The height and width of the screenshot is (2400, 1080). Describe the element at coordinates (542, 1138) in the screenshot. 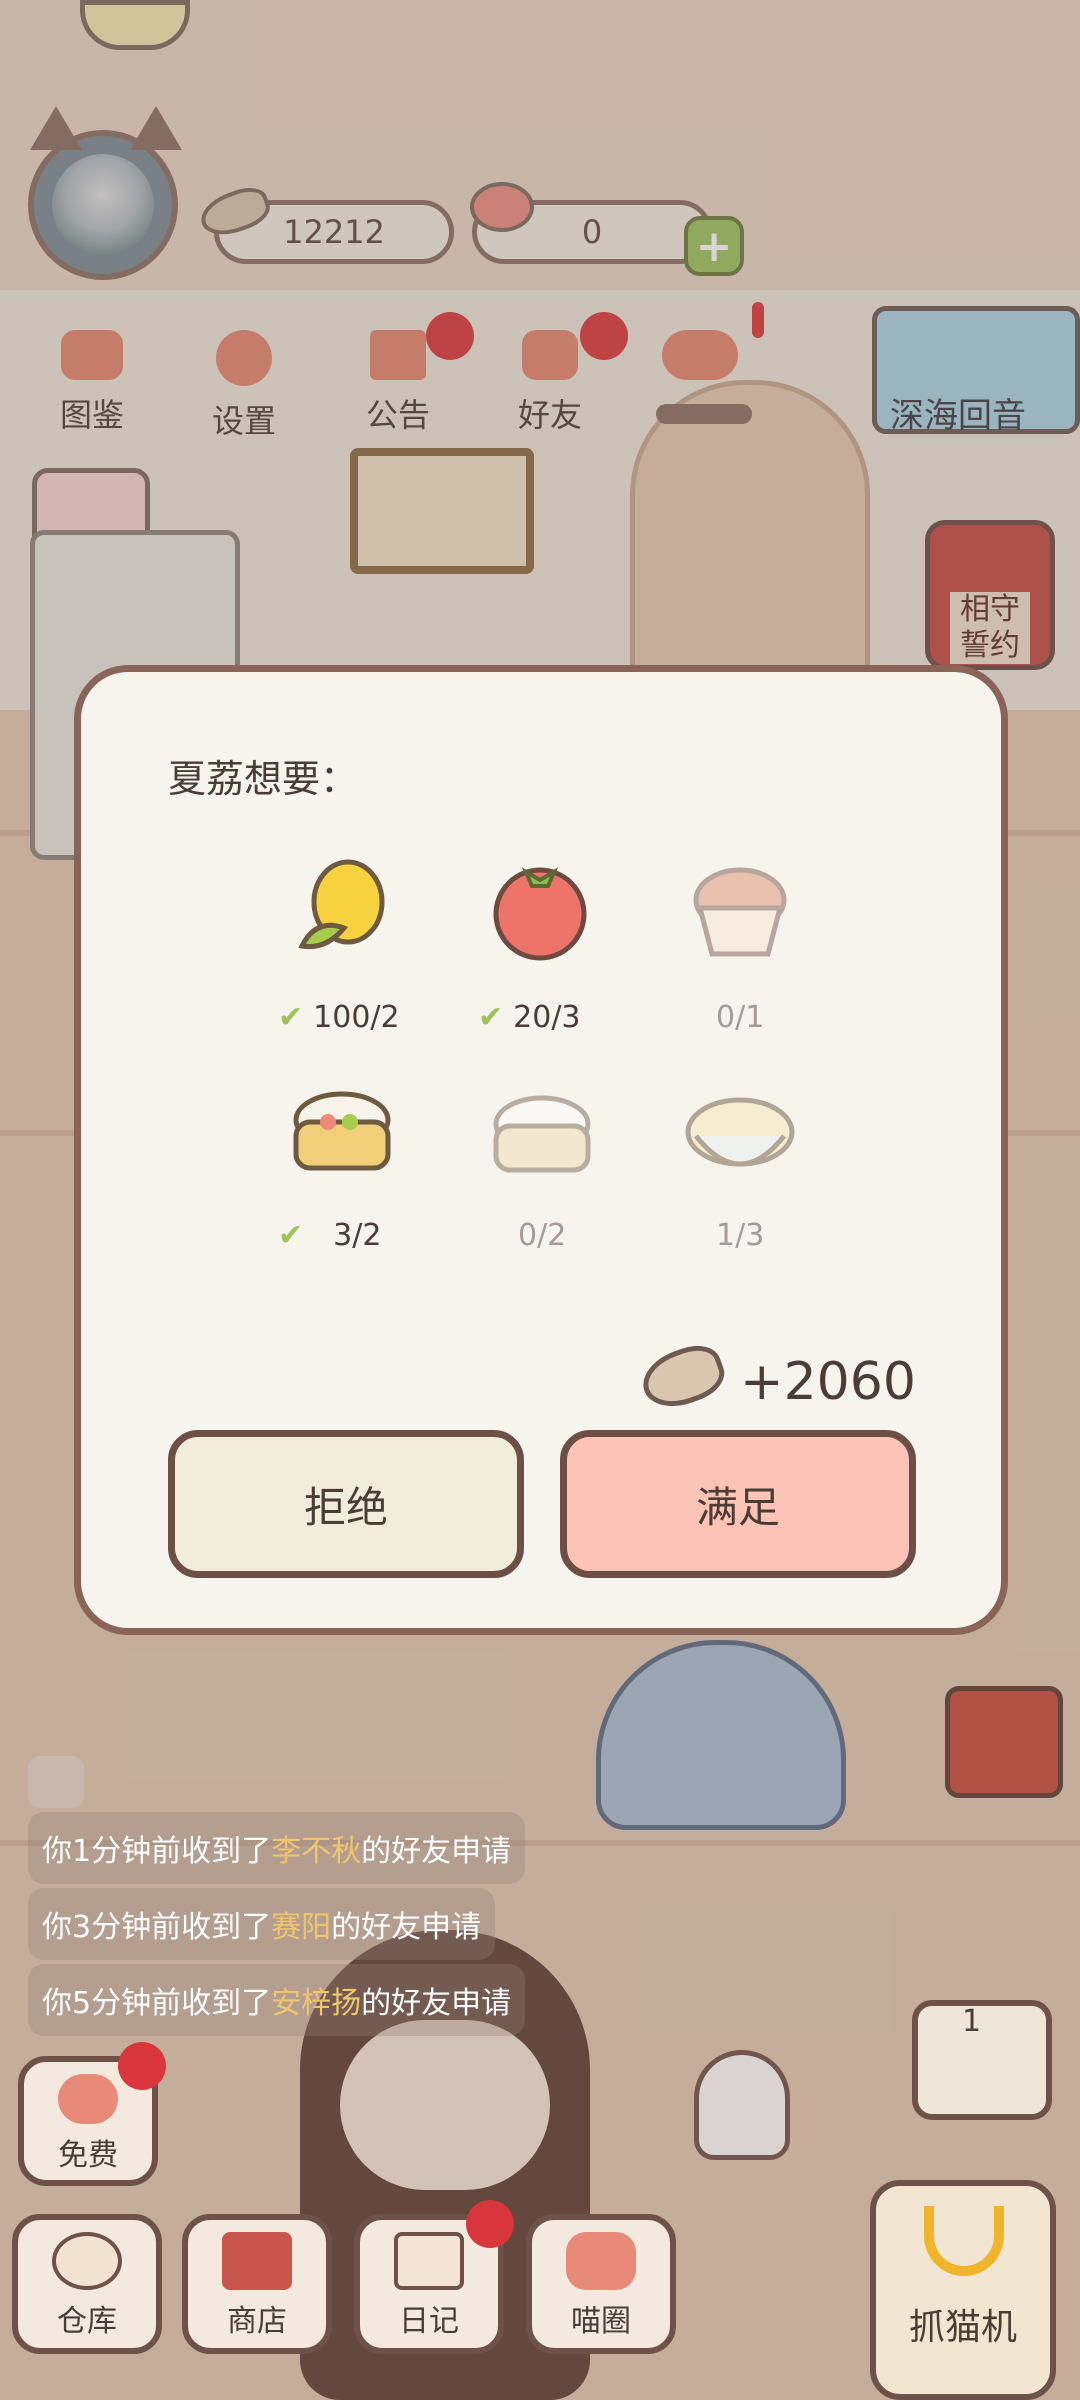

I see `steamed-bun-icon` at that location.